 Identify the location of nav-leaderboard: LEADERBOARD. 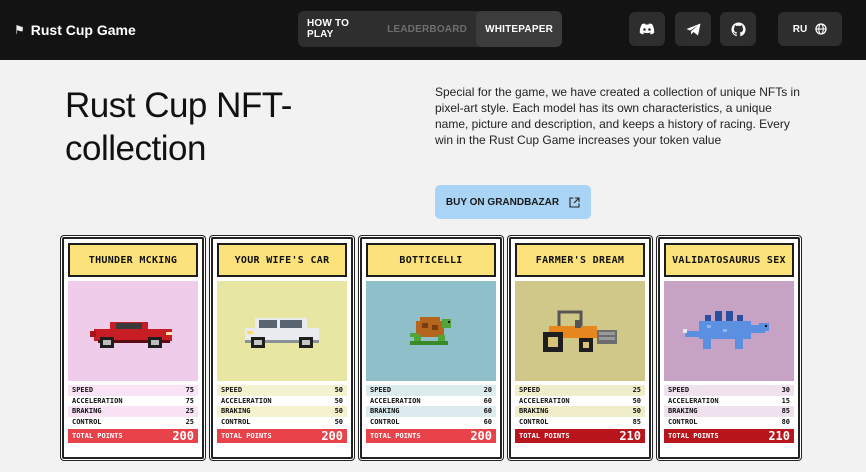
(427, 29).